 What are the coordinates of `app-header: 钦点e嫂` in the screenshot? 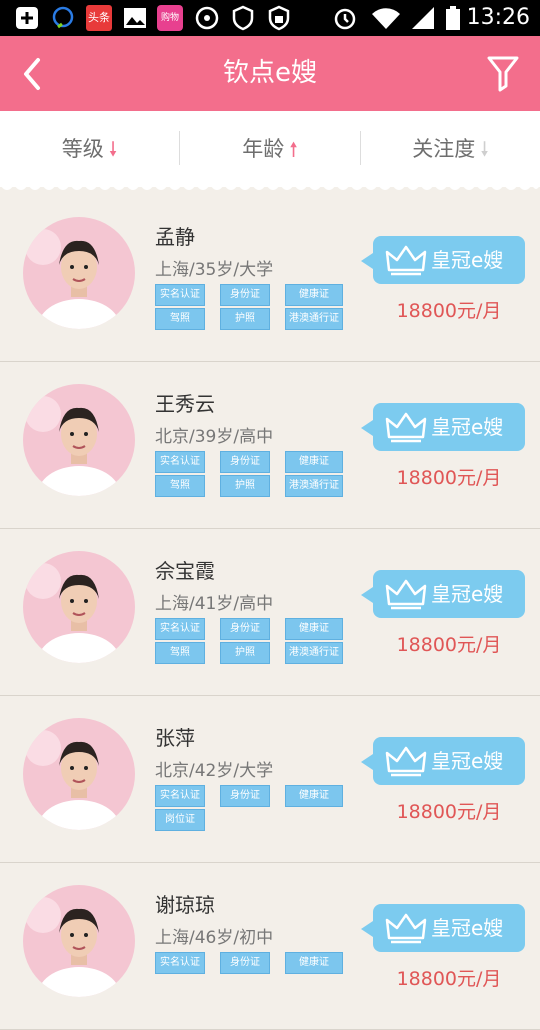 It's located at (270, 73).